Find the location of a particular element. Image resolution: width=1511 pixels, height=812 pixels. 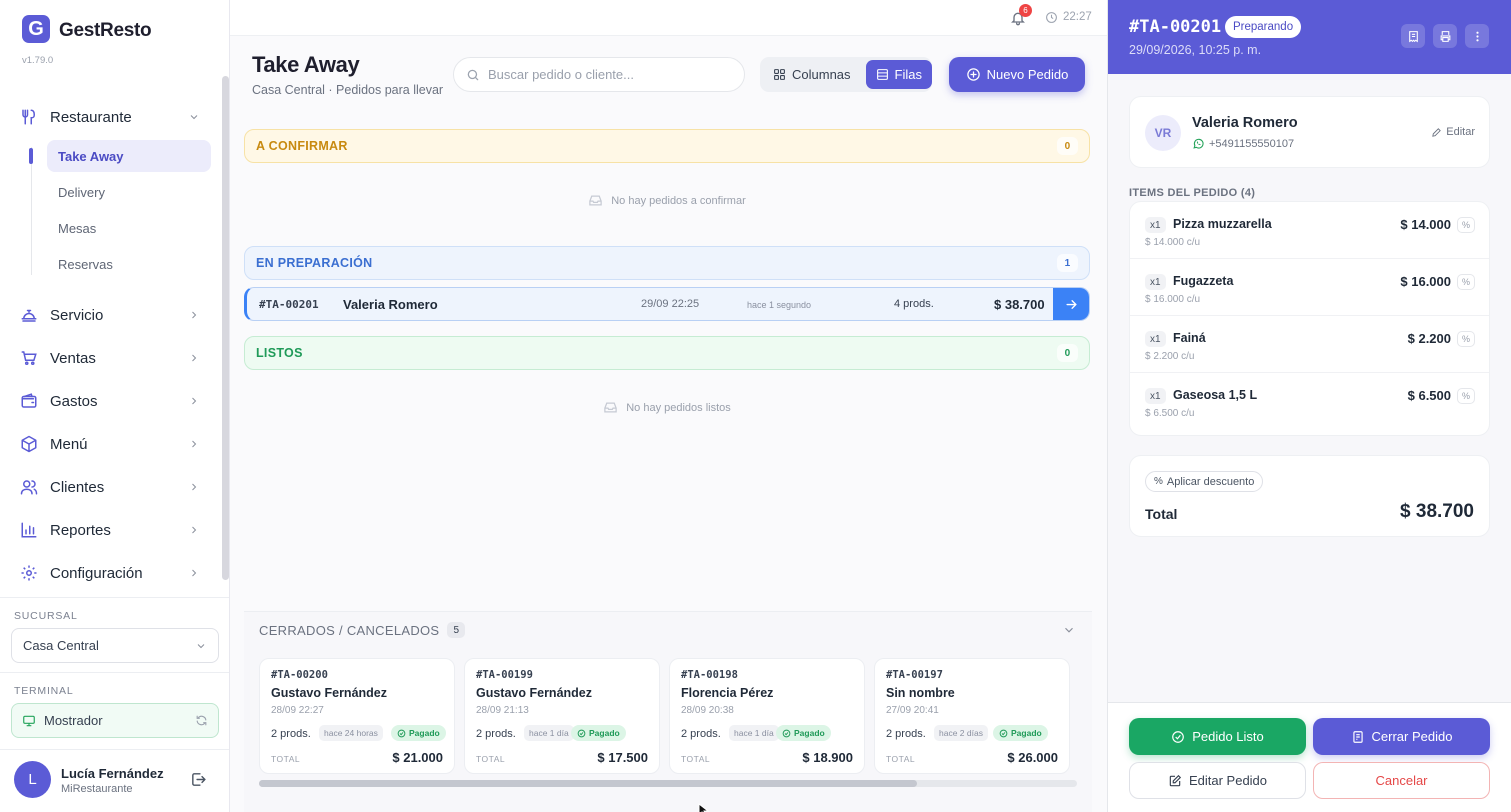

page-subtitle: Casa Central · Pedidos para llevar is located at coordinates (348, 90).